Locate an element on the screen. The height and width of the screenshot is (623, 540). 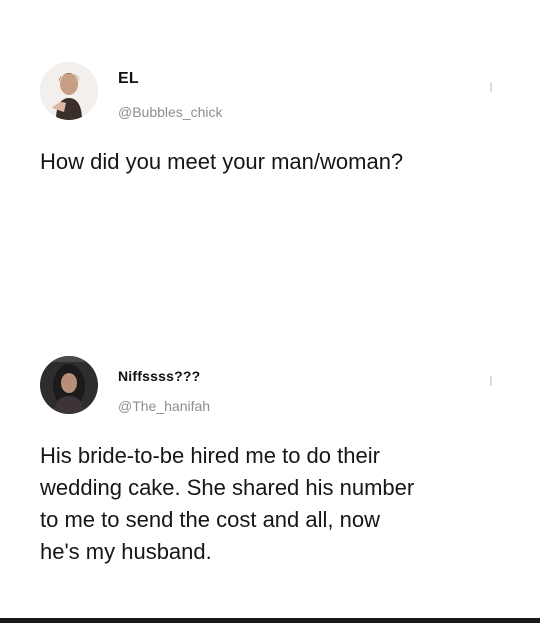
display-name: Niffssss??? is located at coordinates (159, 376).